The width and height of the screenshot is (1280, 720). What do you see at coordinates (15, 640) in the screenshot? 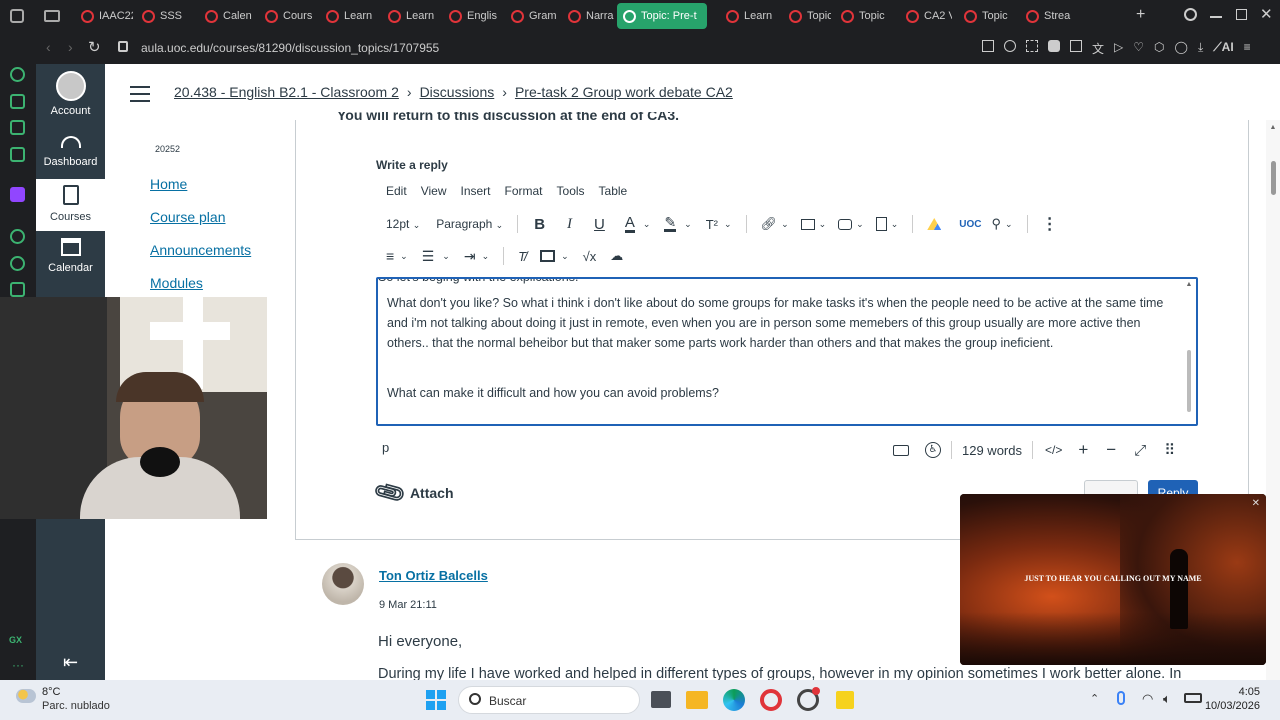
I see `gx-icon: GX` at bounding box center [15, 640].